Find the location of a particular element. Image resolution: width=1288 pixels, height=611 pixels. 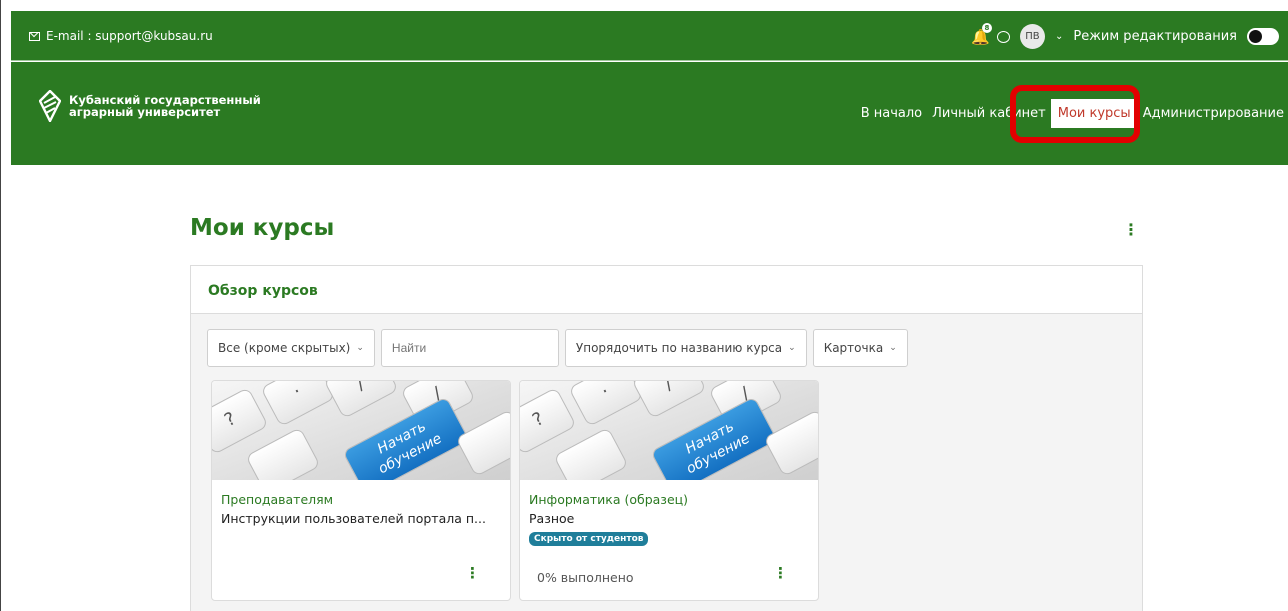

nav-home: В начало is located at coordinates (891, 113).